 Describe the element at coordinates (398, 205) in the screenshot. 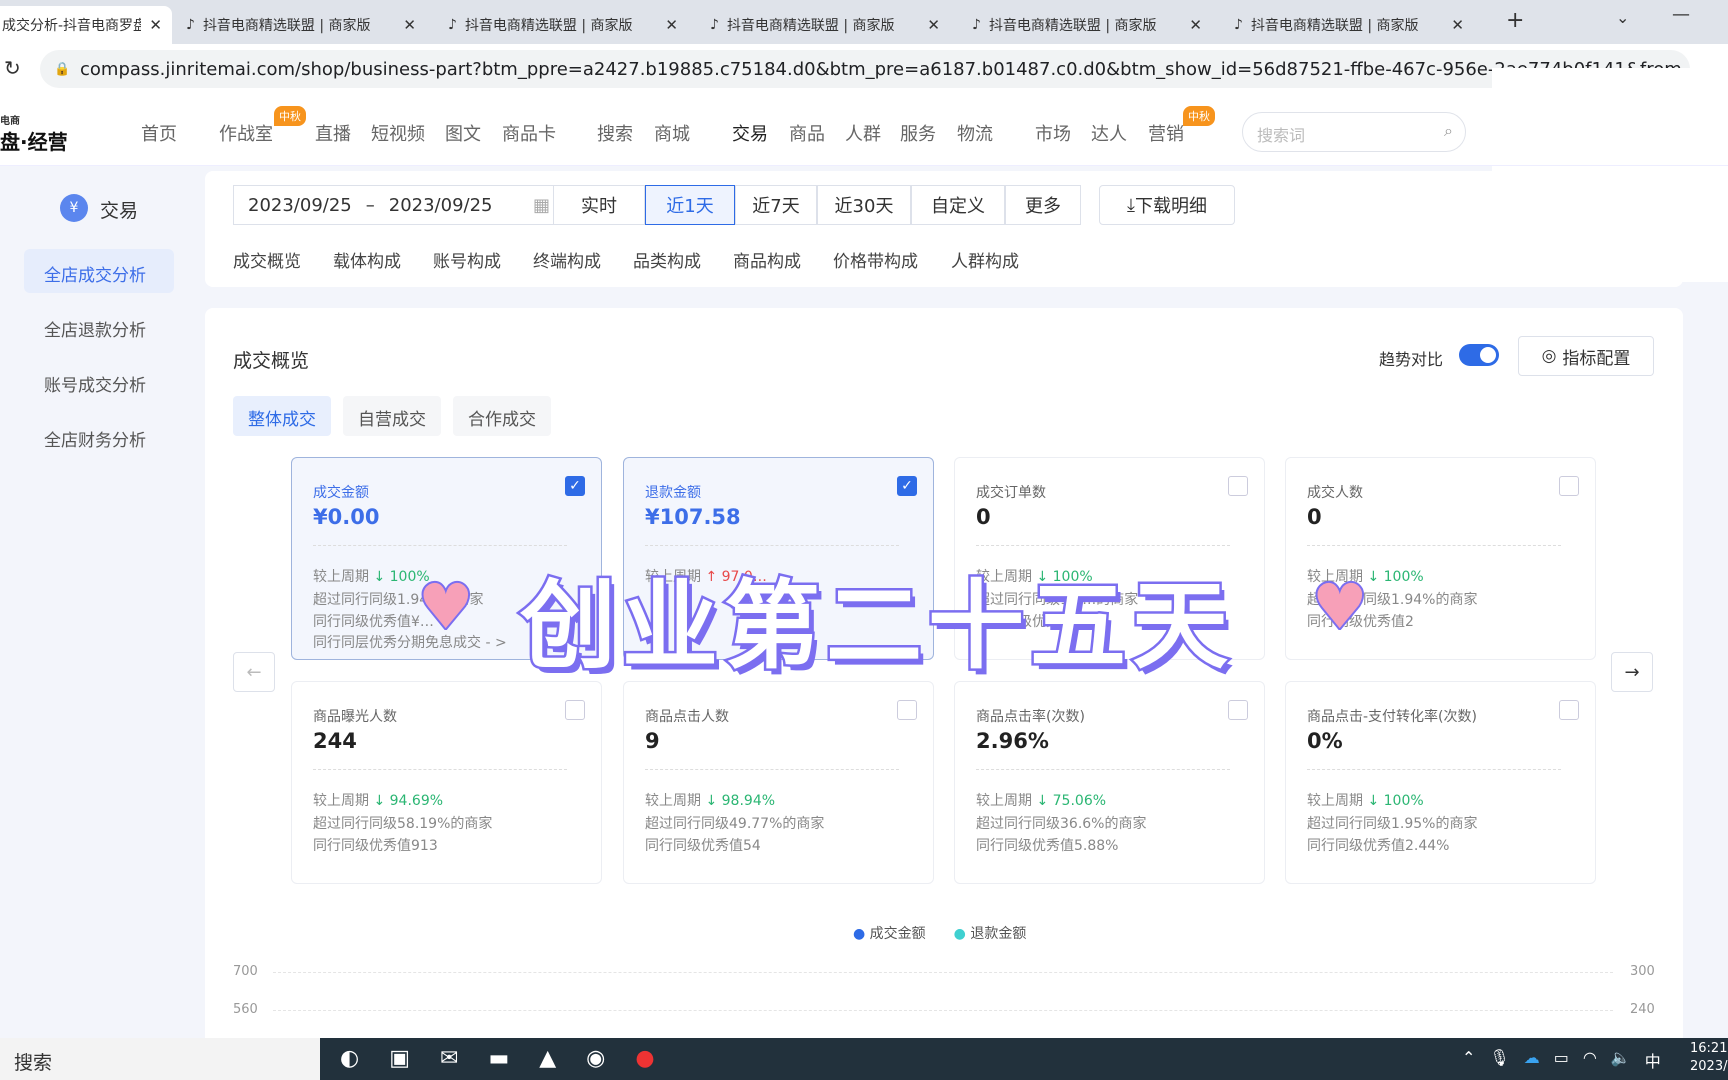

I see `date-range-picker: 2023/09/25–2023/09/25 ▦` at that location.